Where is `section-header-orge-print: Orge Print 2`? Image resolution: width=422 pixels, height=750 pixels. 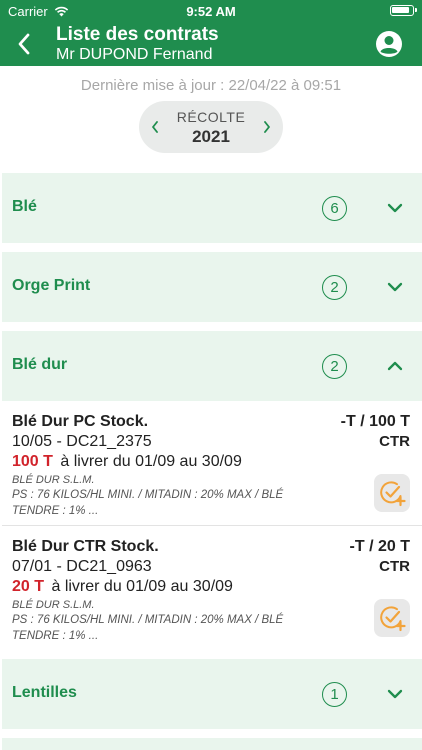
section-header-orge-print: Orge Print 2 is located at coordinates (212, 287).